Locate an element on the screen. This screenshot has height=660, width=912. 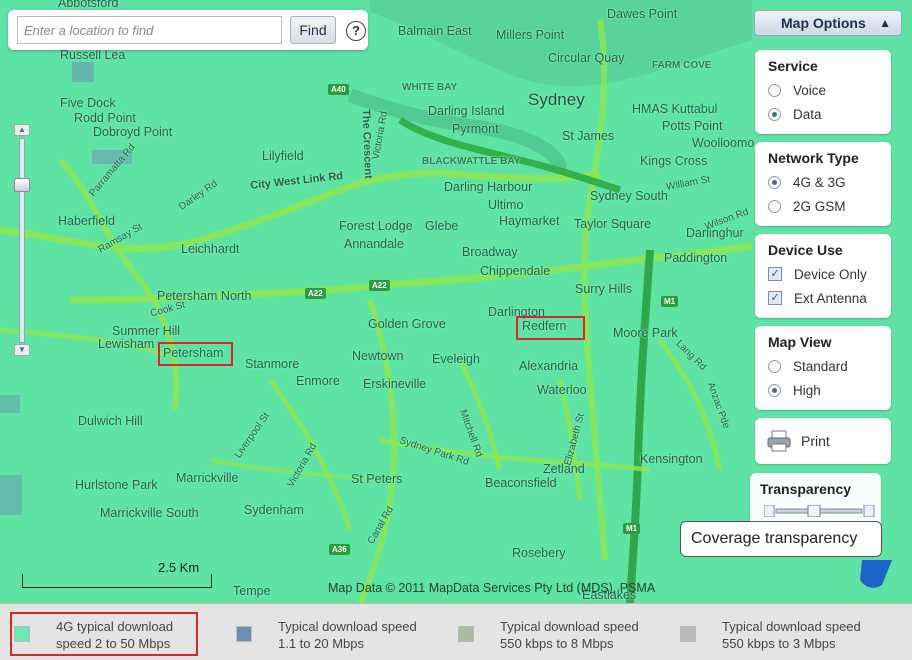
place-label: Lewisham is located at coordinates (126, 344).